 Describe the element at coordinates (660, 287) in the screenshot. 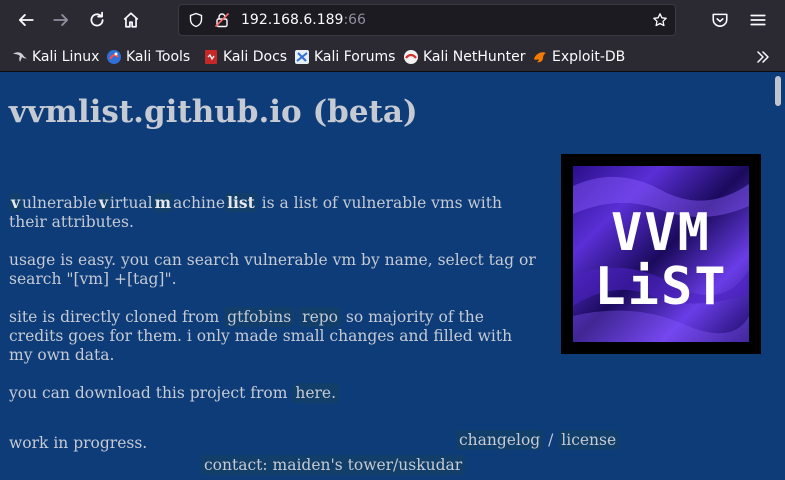

I see `logo-text-bottom: LiST` at that location.